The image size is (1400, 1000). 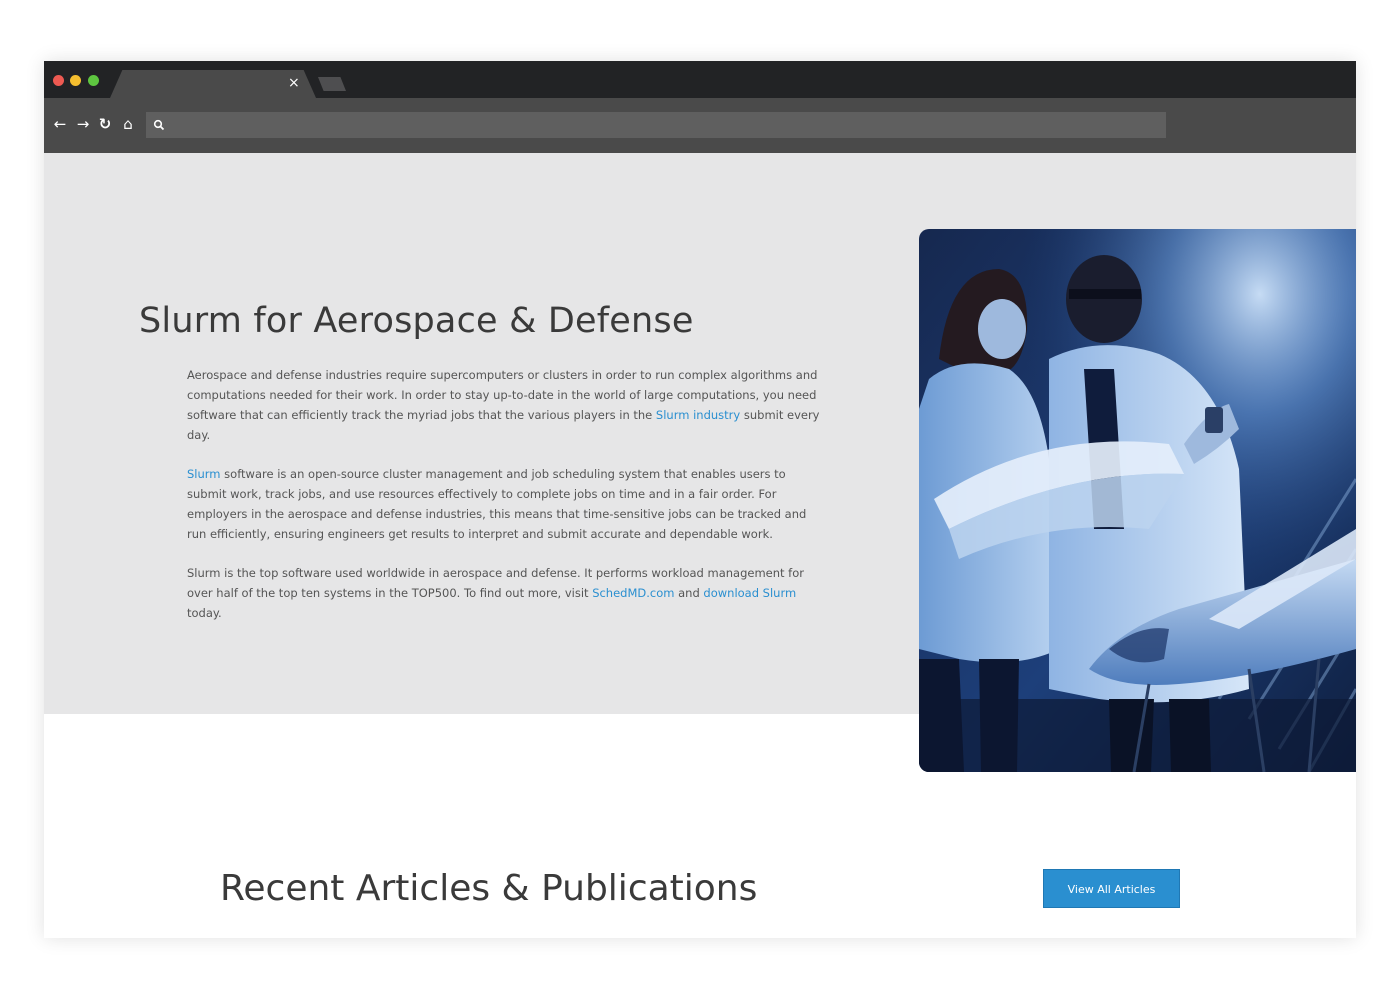 I want to click on close-window-dot, so click(x=58, y=80).